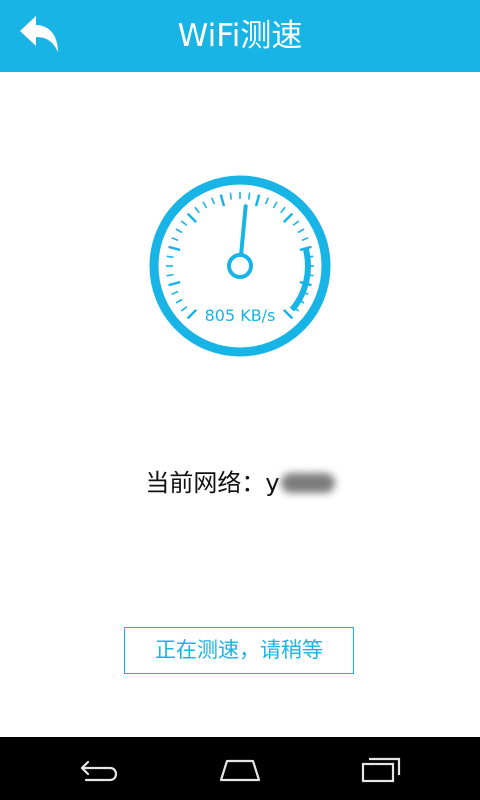 The height and width of the screenshot is (800, 480). I want to click on network-label: 当前网络：, so click(205, 483).